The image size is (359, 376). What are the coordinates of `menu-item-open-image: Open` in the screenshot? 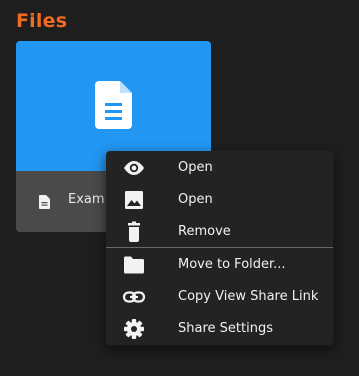 It's located at (219, 200).